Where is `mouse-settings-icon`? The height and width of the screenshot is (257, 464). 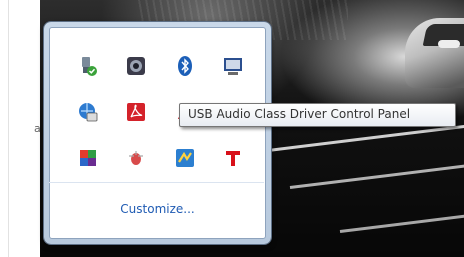 mouse-settings-icon is located at coordinates (136, 158).